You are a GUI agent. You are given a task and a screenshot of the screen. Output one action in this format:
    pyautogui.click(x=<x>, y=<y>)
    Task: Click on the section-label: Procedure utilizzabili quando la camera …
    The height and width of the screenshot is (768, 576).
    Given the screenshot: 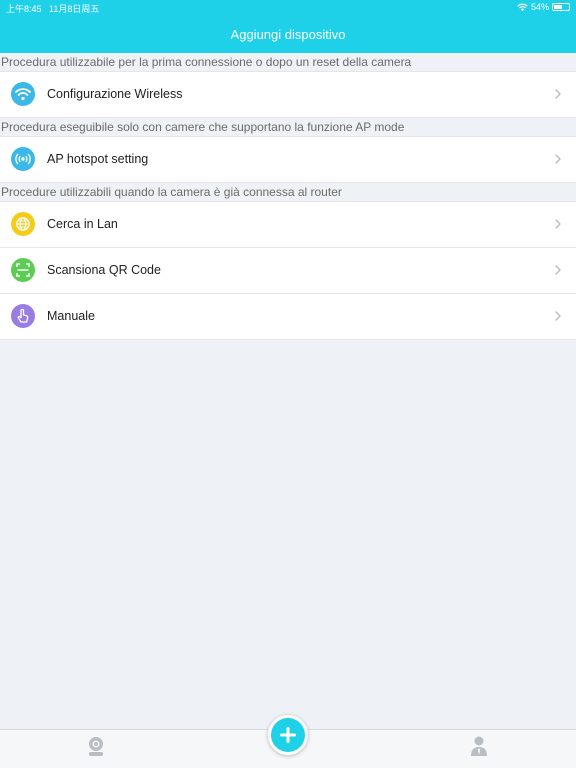 What is the action you would take?
    pyautogui.click(x=288, y=192)
    